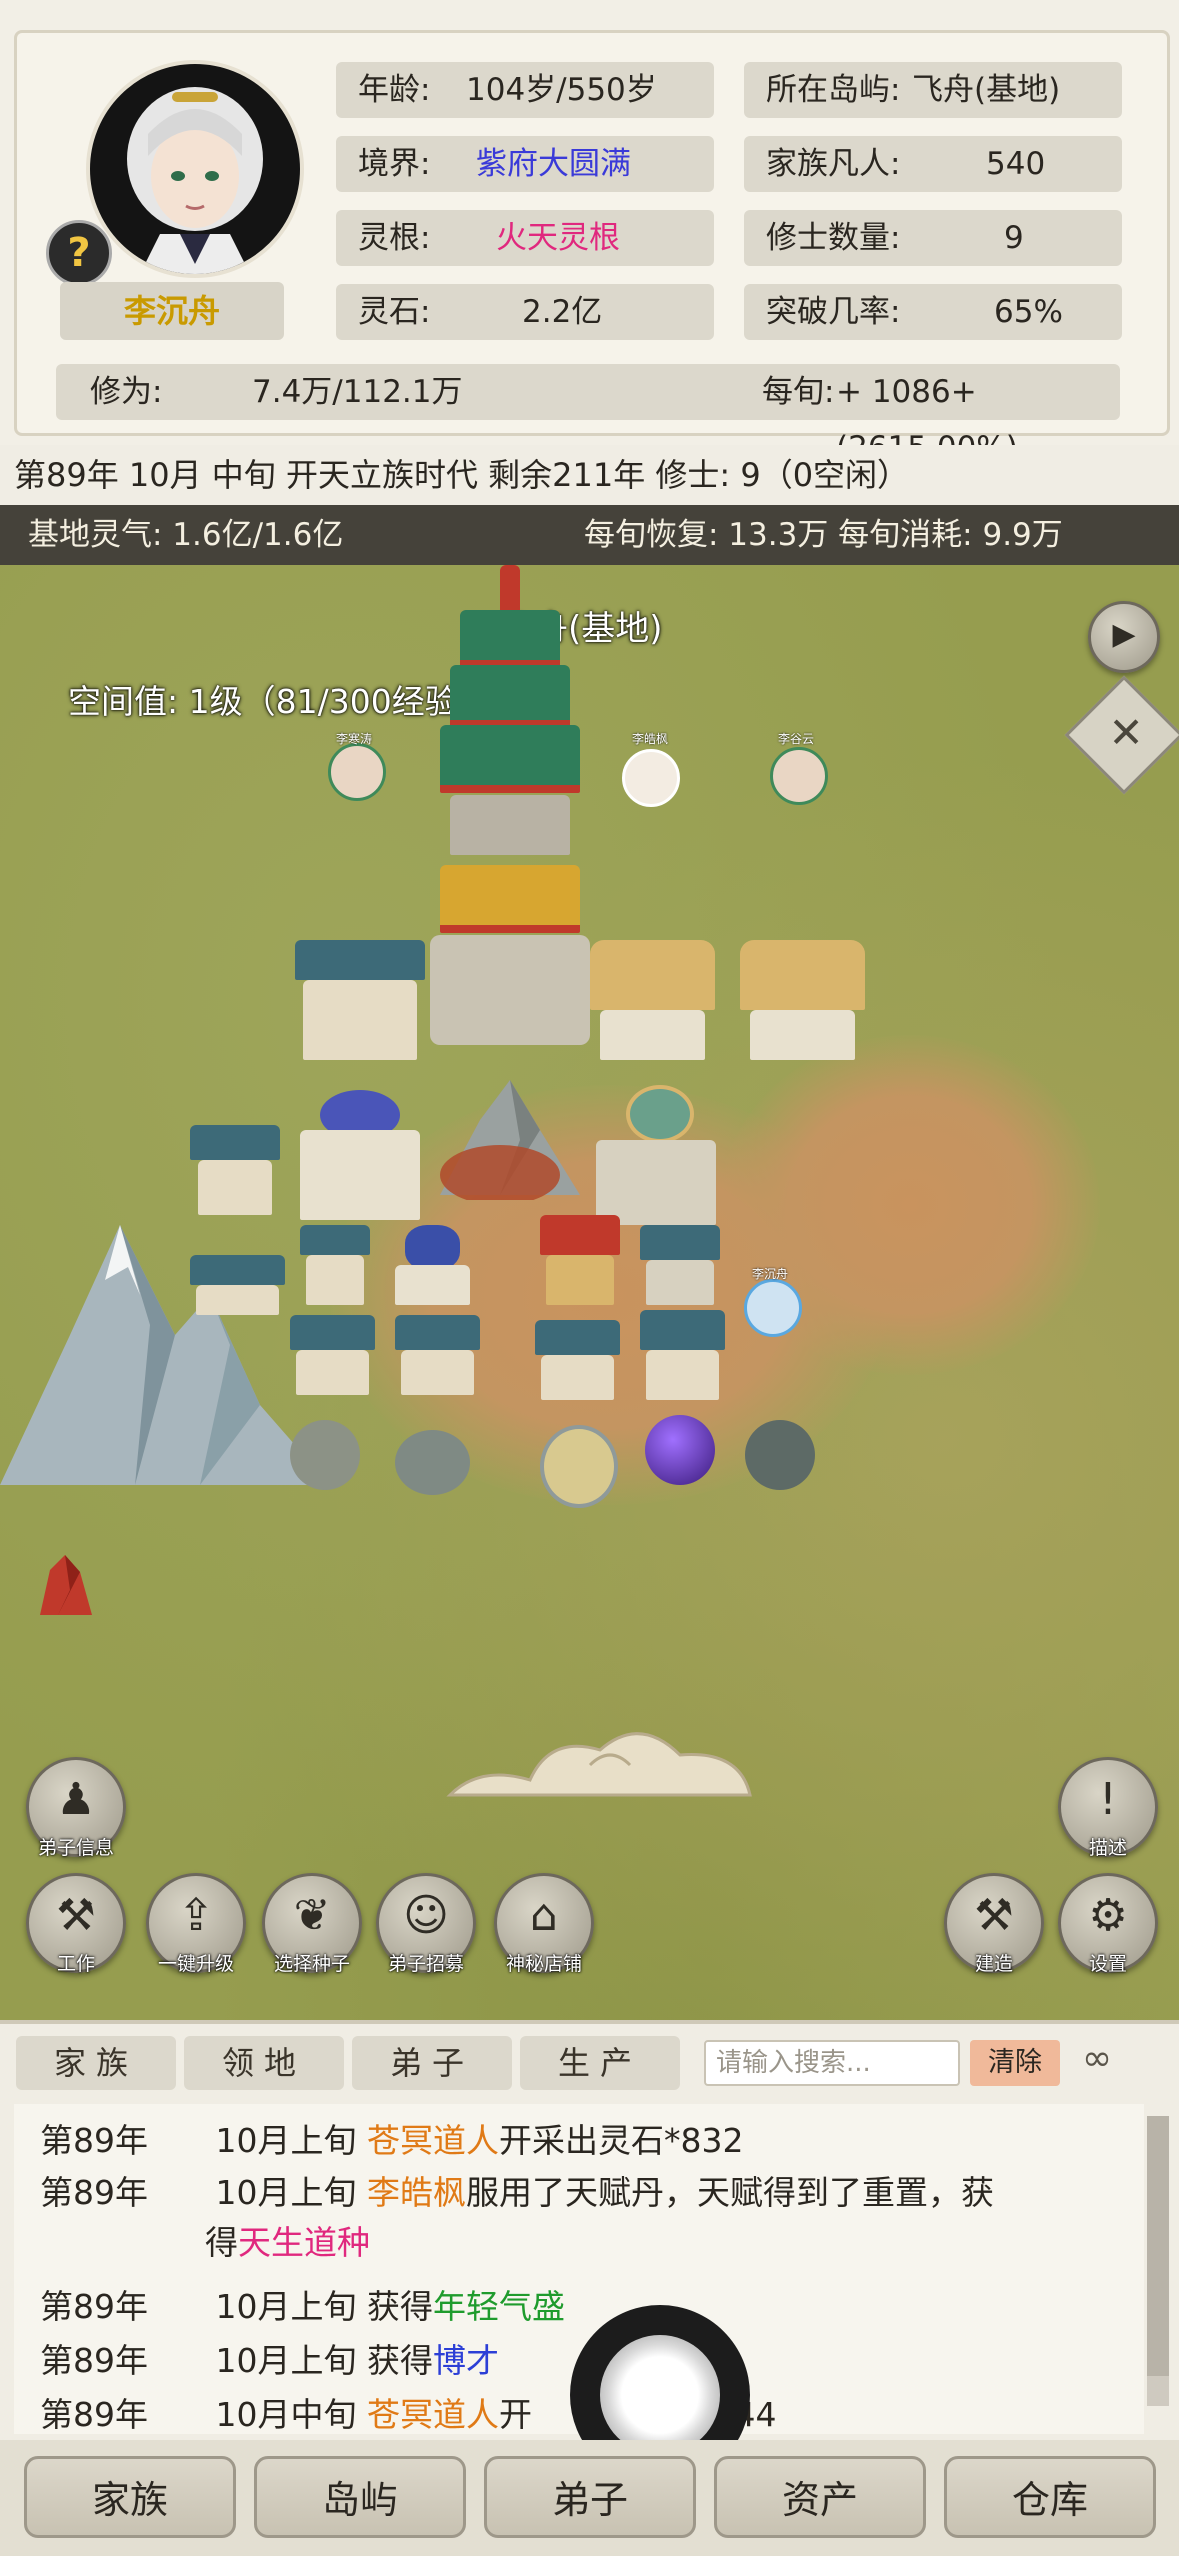  I want to click on log-entry: 第89年 10月上旬 苍冥道人开采出灵石*832, so click(392, 2138).